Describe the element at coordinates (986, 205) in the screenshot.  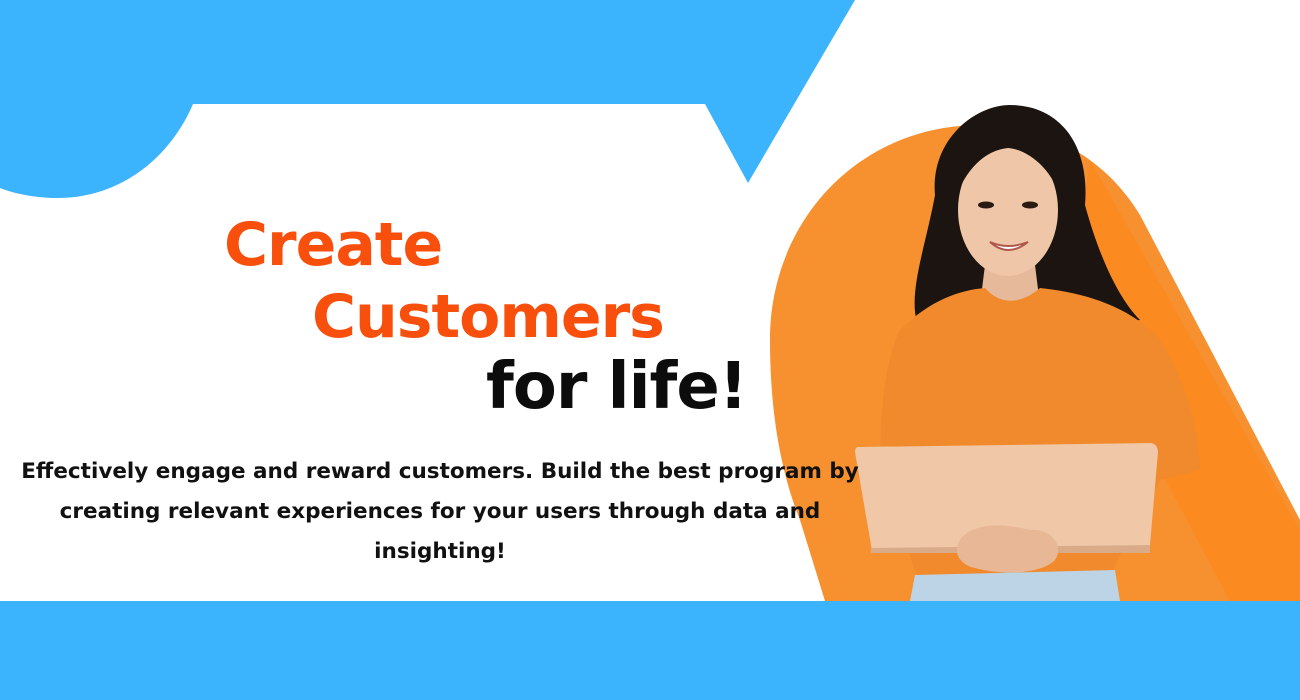
I see `eye-left` at that location.